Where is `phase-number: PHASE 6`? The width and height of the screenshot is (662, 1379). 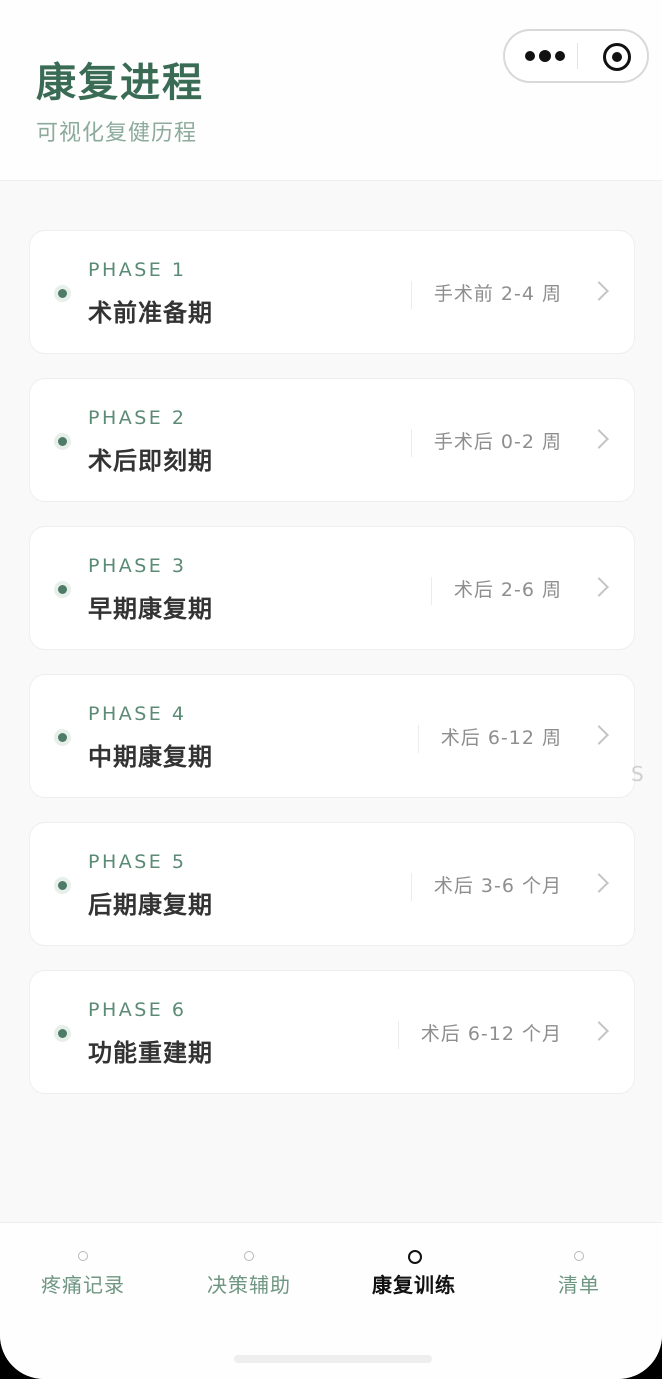
phase-number: PHASE 6 is located at coordinates (137, 1010).